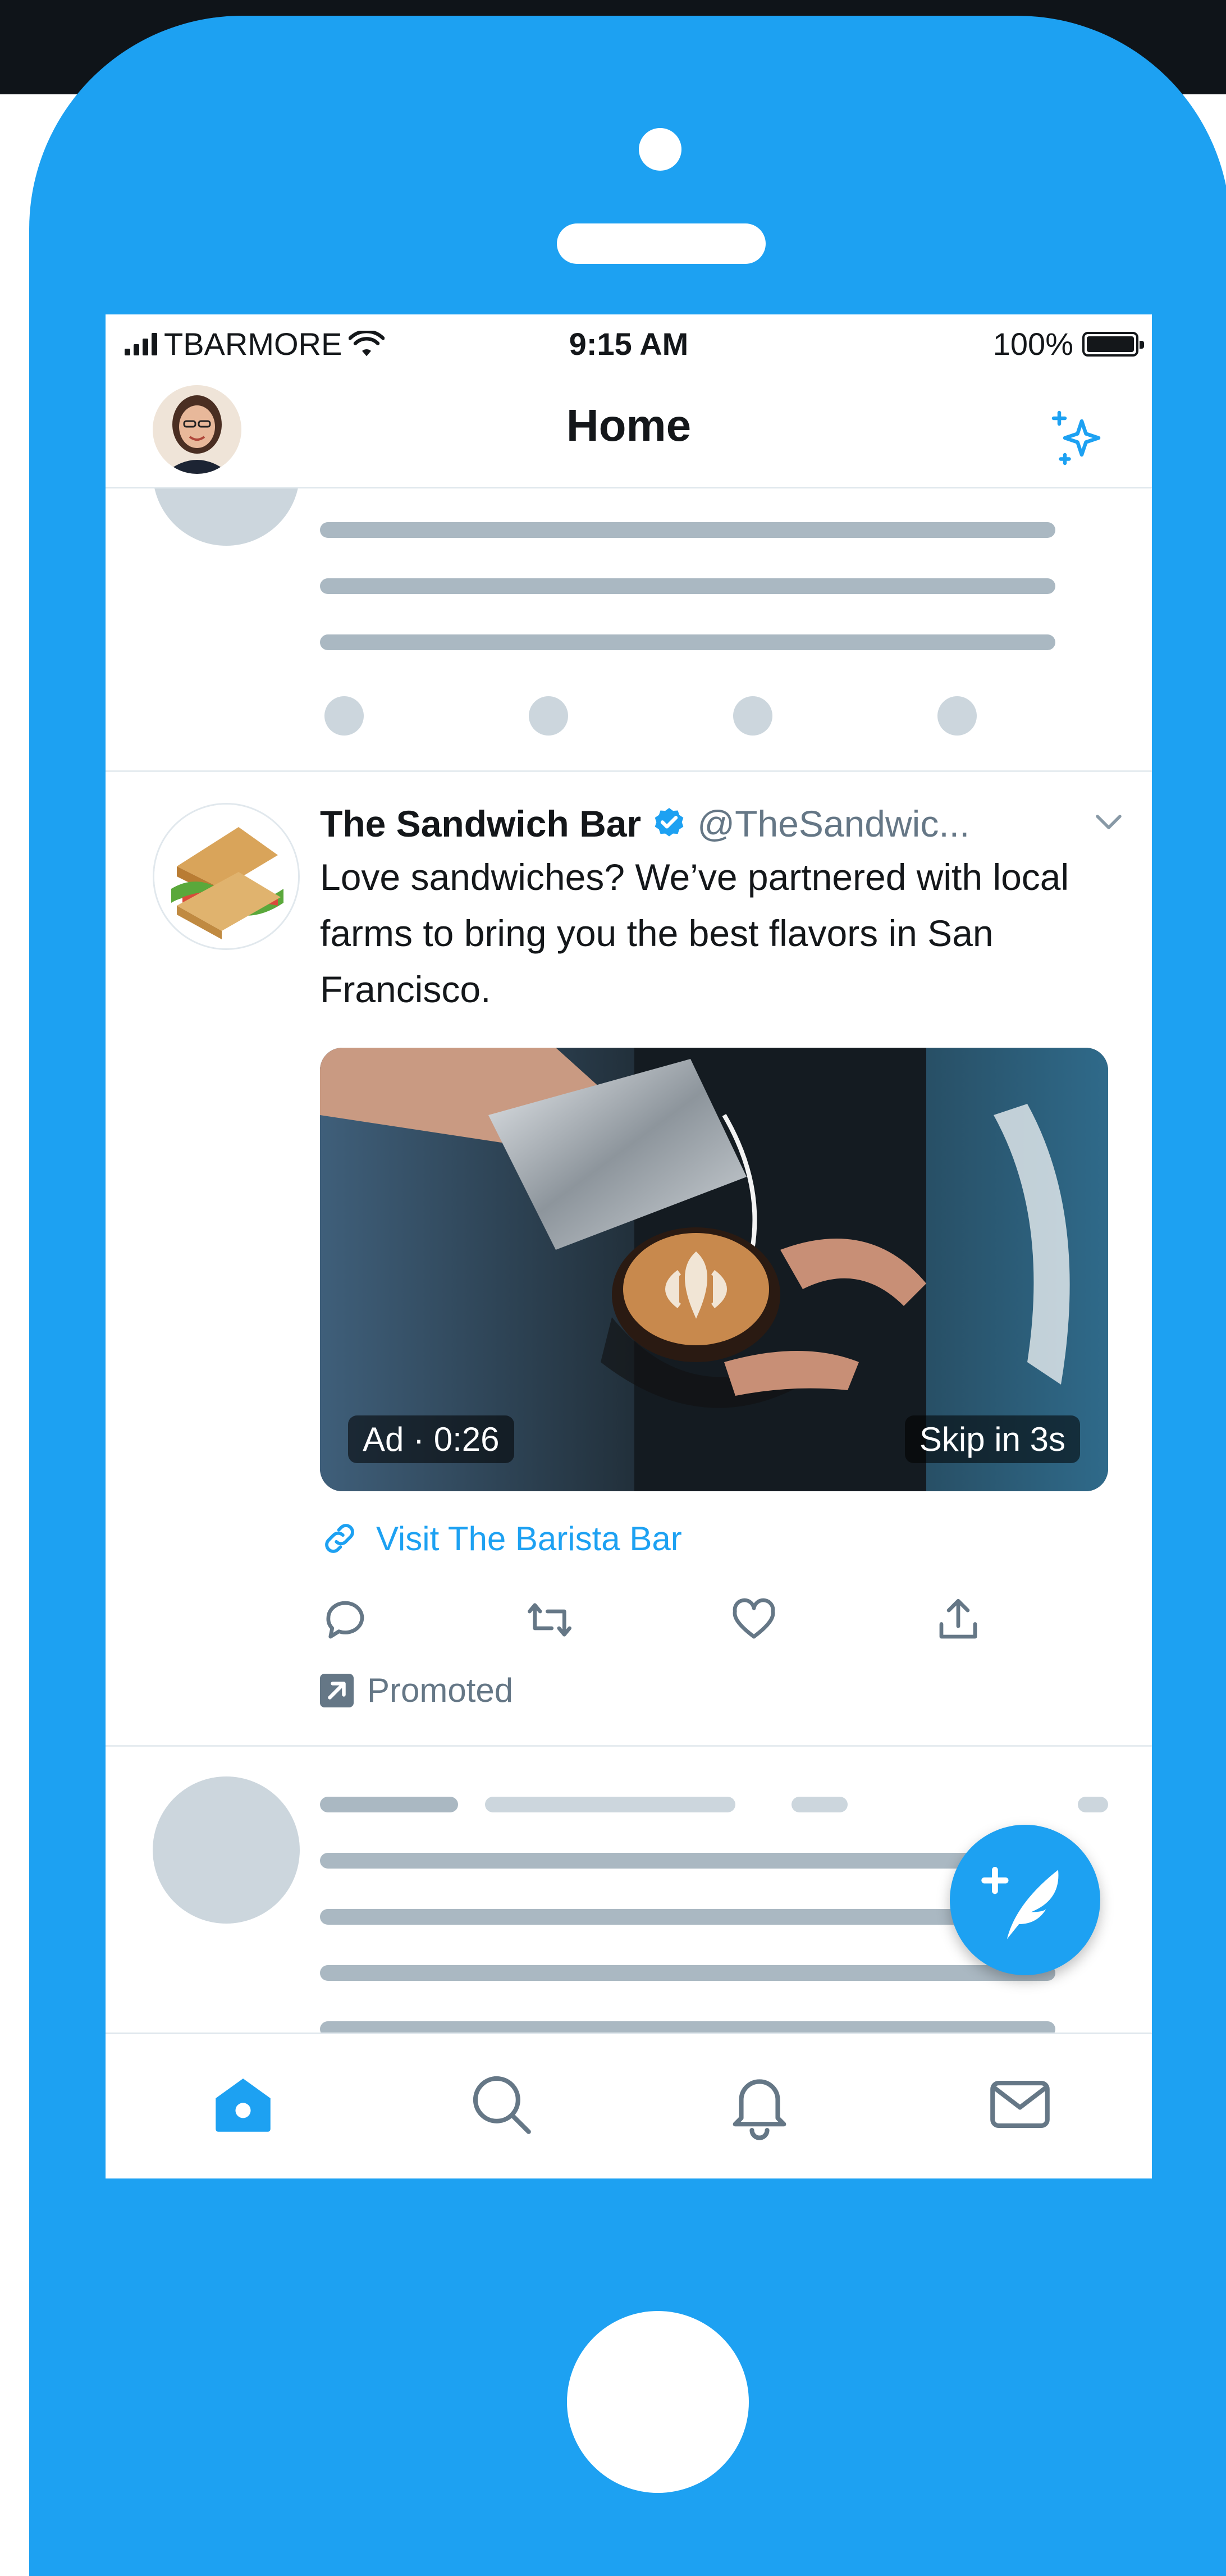 The image size is (1226, 2576). Describe the element at coordinates (759, 2104) in the screenshot. I see `tab-notifications-icon` at that location.